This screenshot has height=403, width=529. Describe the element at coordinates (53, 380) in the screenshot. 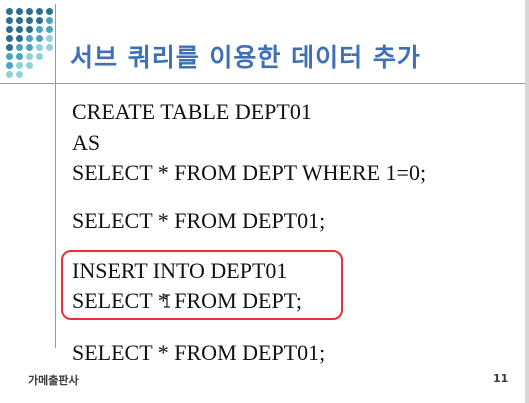

I see `footer-publisher: 가메출판사` at that location.